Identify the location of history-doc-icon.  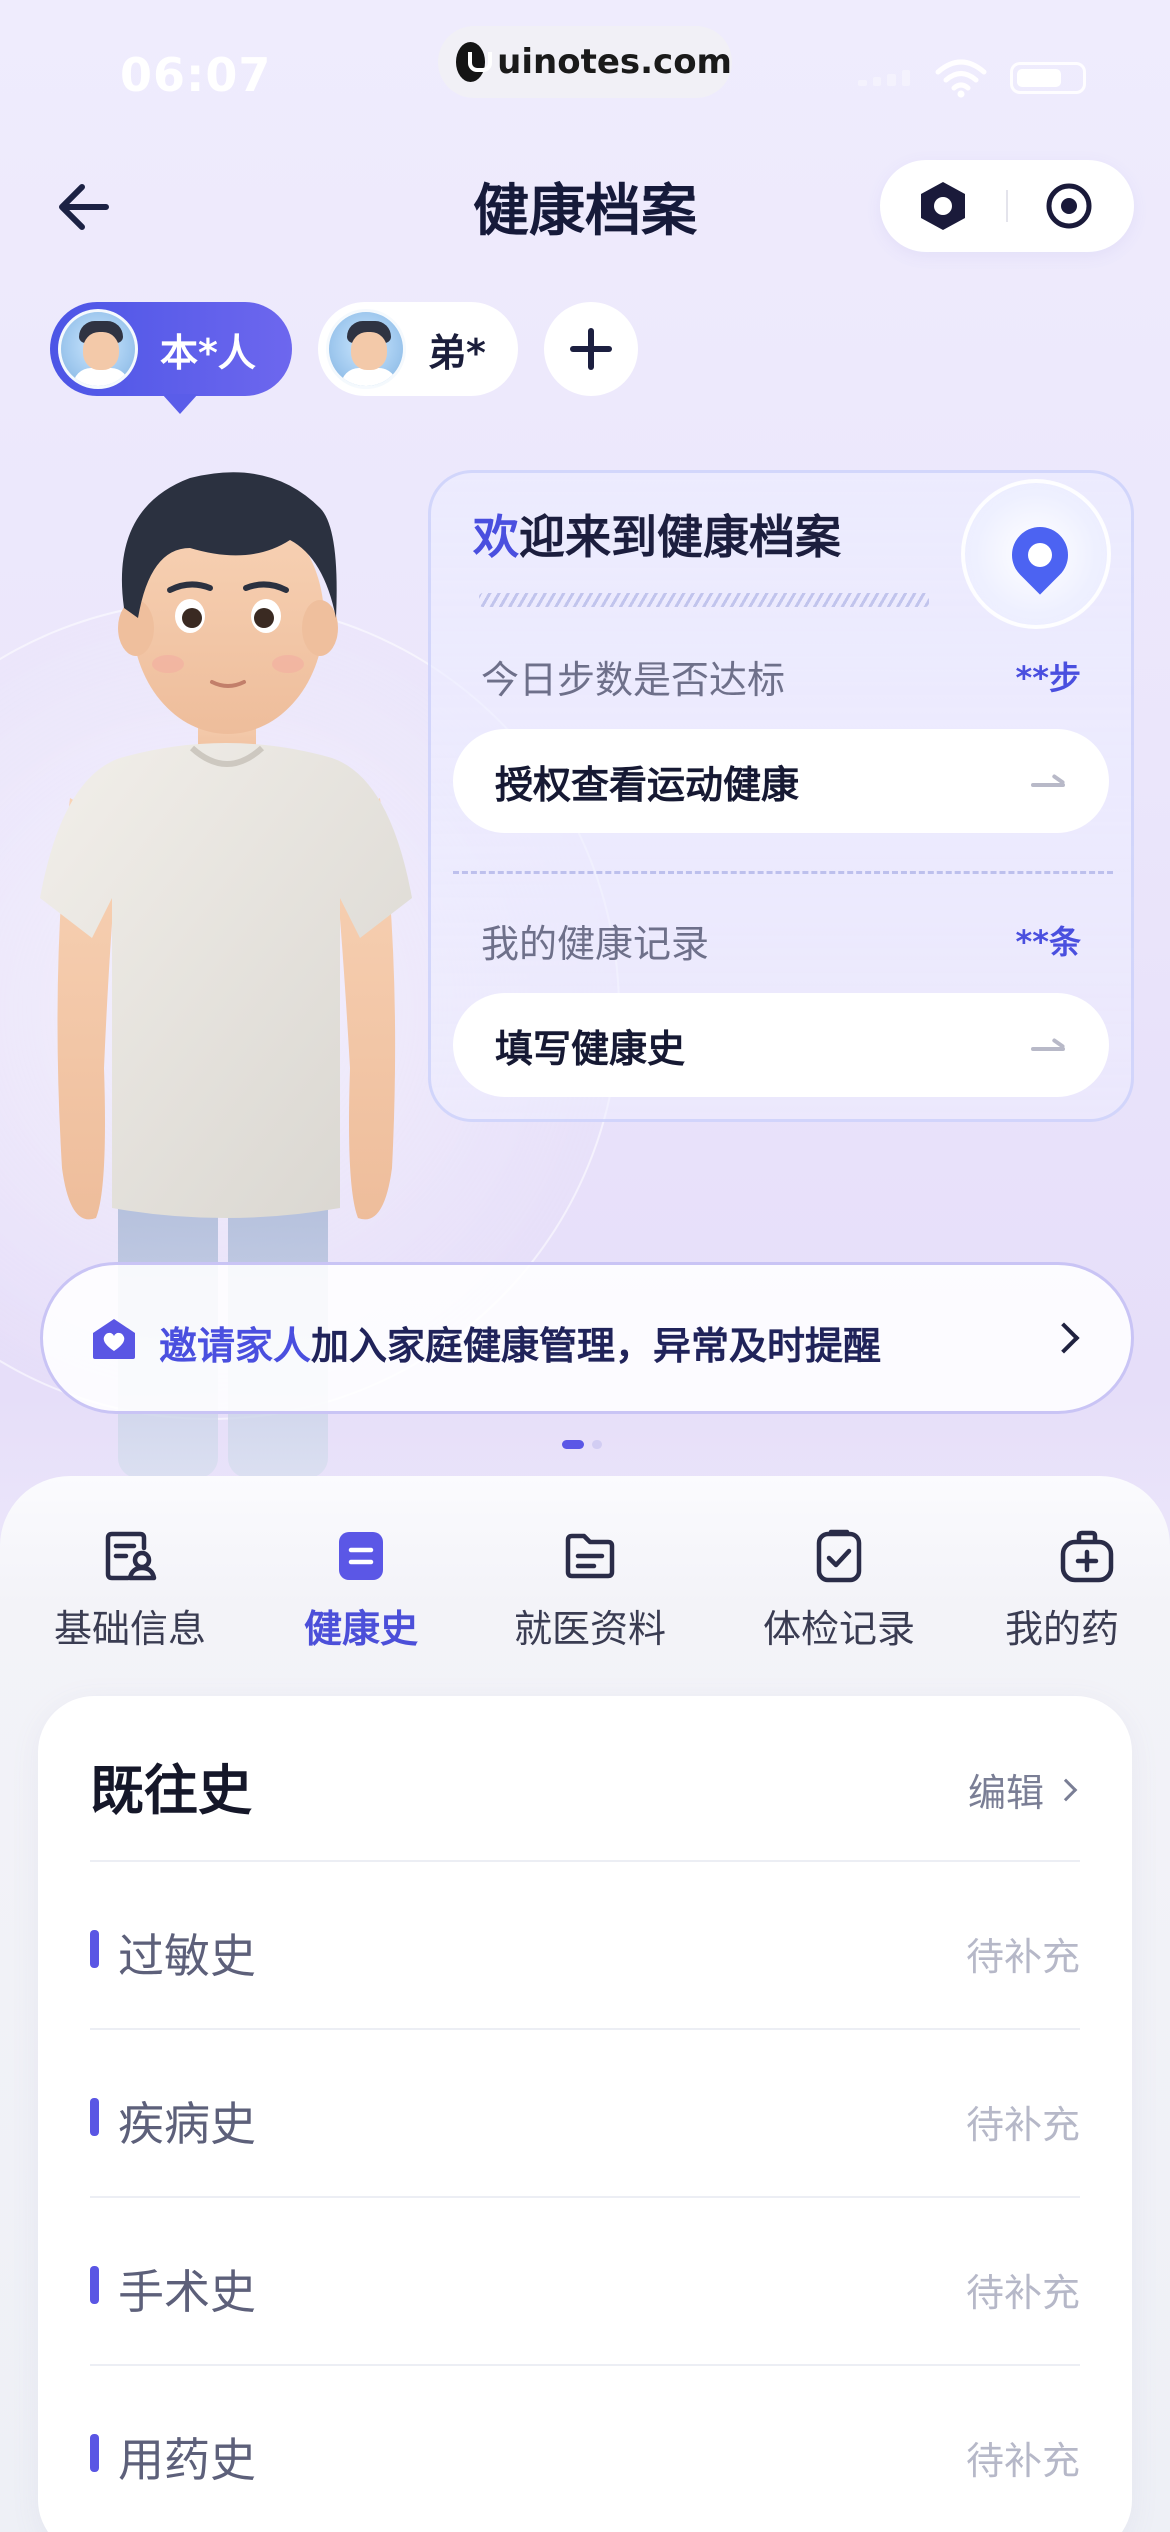
(361, 1556).